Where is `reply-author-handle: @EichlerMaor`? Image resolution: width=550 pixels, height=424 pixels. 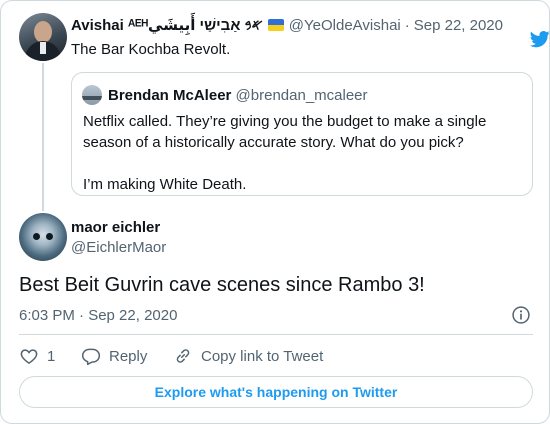
reply-author-handle: @EichlerMaor is located at coordinates (118, 247).